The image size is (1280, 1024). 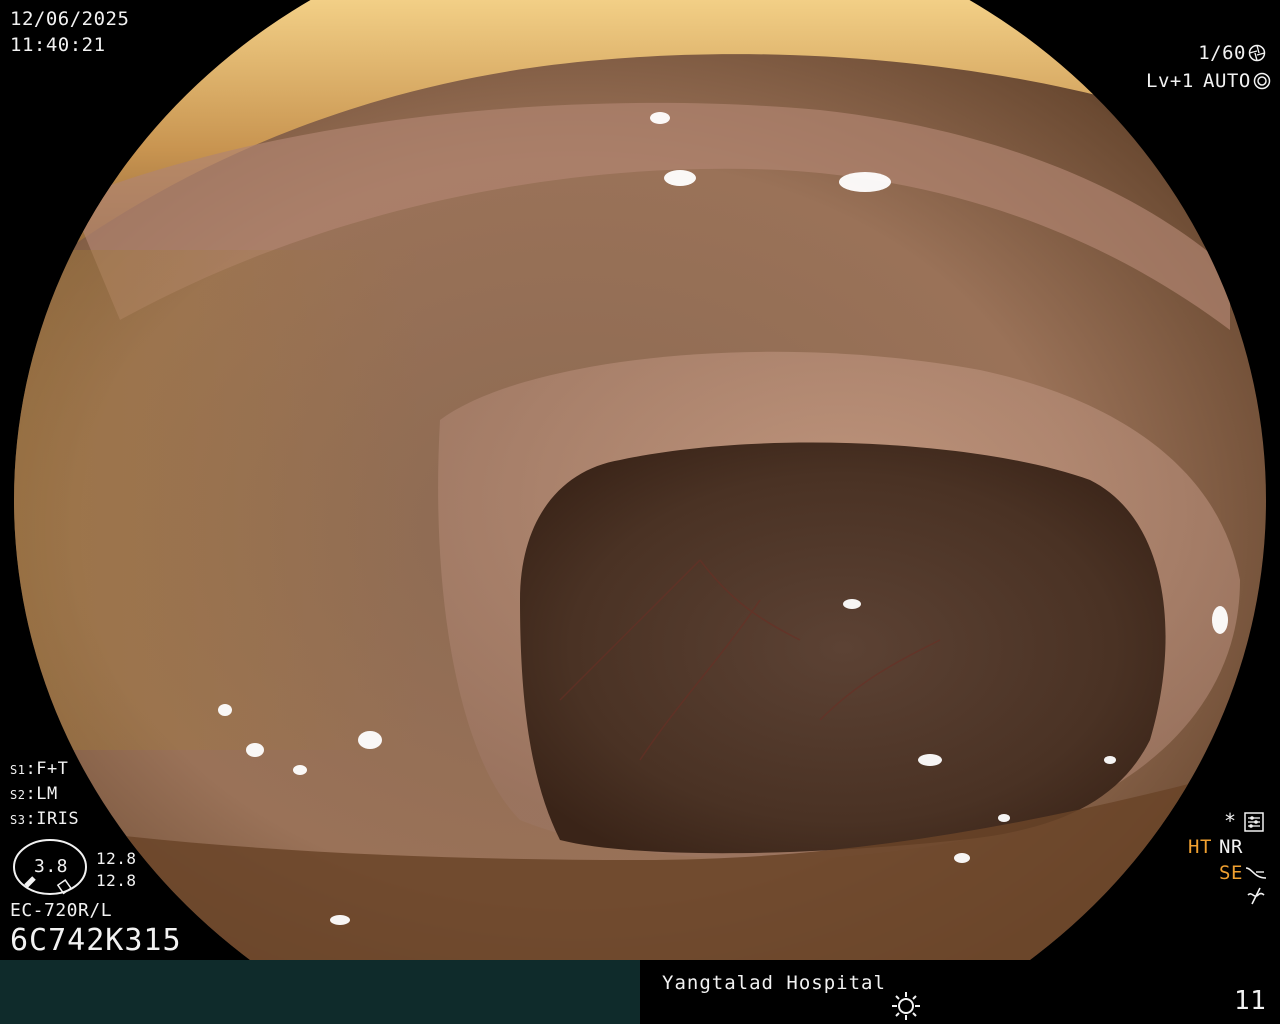 I want to click on curve-icon, so click(x=1256, y=873).